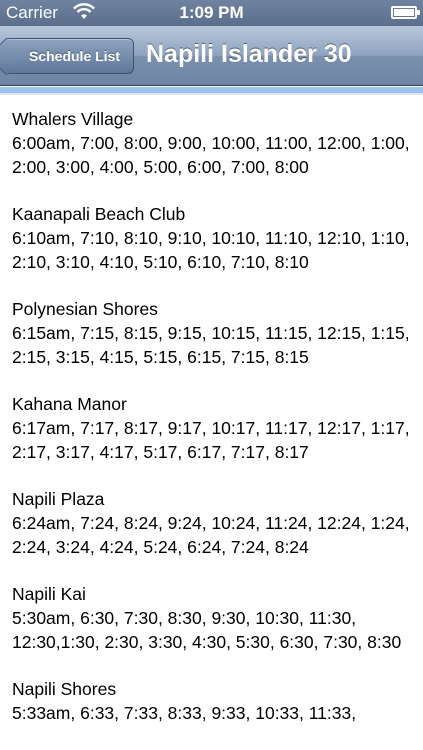 This screenshot has width=423, height=750. Describe the element at coordinates (69, 404) in the screenshot. I see `stop-name: Kahana Manor` at that location.